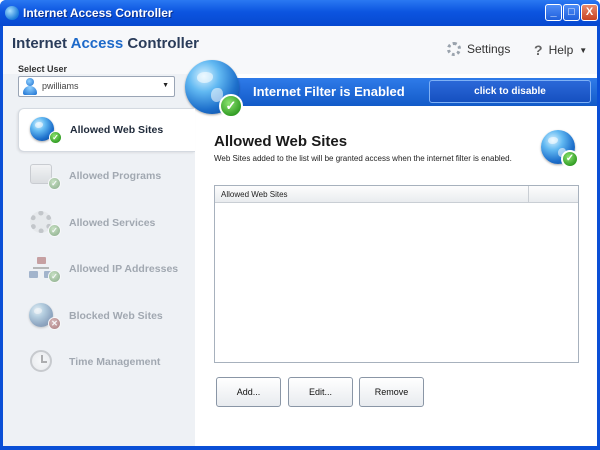 The height and width of the screenshot is (450, 600). I want to click on user-avatar-icon, so click(30, 86).